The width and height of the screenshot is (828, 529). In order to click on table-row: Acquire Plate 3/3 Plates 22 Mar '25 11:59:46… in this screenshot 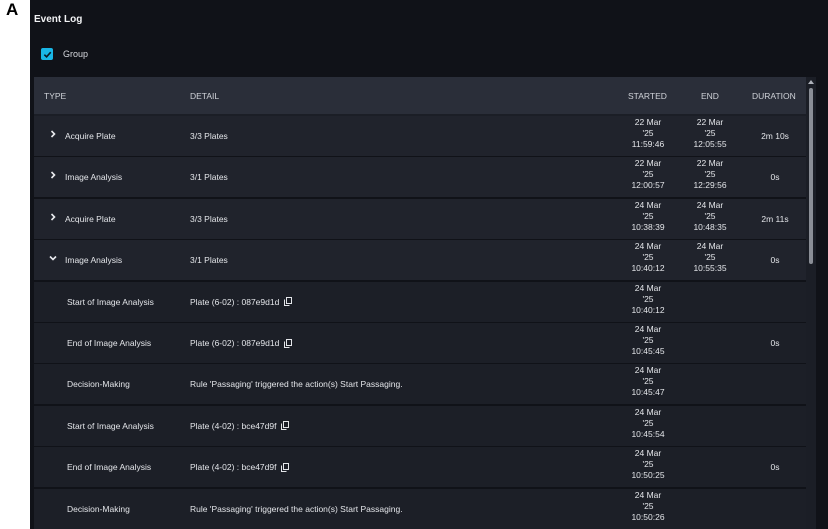, I will do `click(420, 137)`.